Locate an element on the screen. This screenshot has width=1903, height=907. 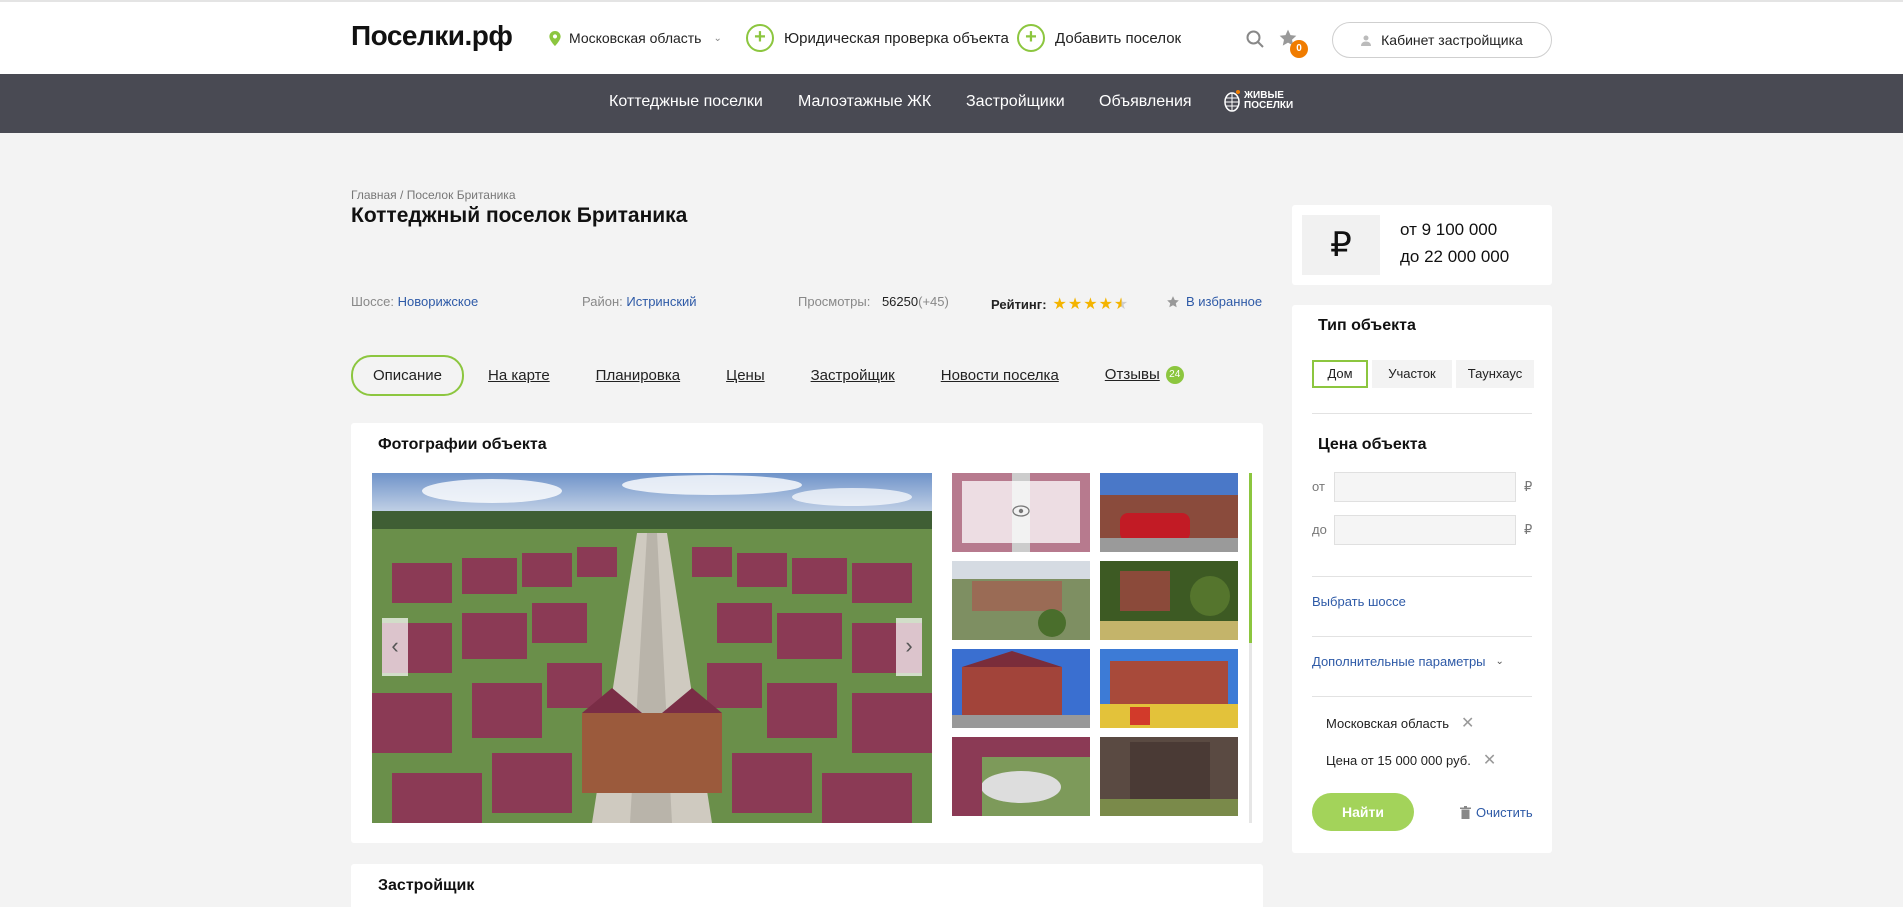
developer-card: Застройщик is located at coordinates (807, 885).